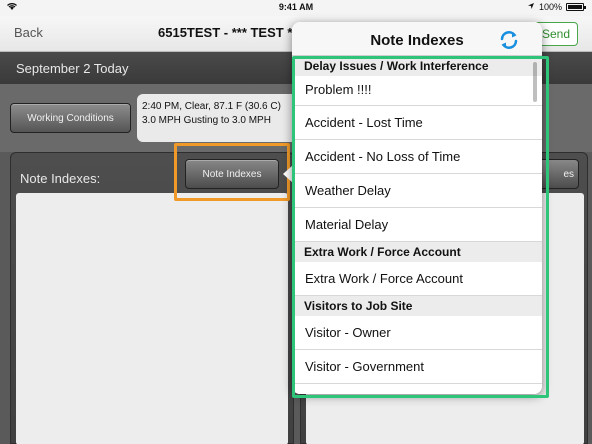 The height and width of the screenshot is (444, 592). Describe the element at coordinates (531, 7) in the screenshot. I see `location-icon` at that location.